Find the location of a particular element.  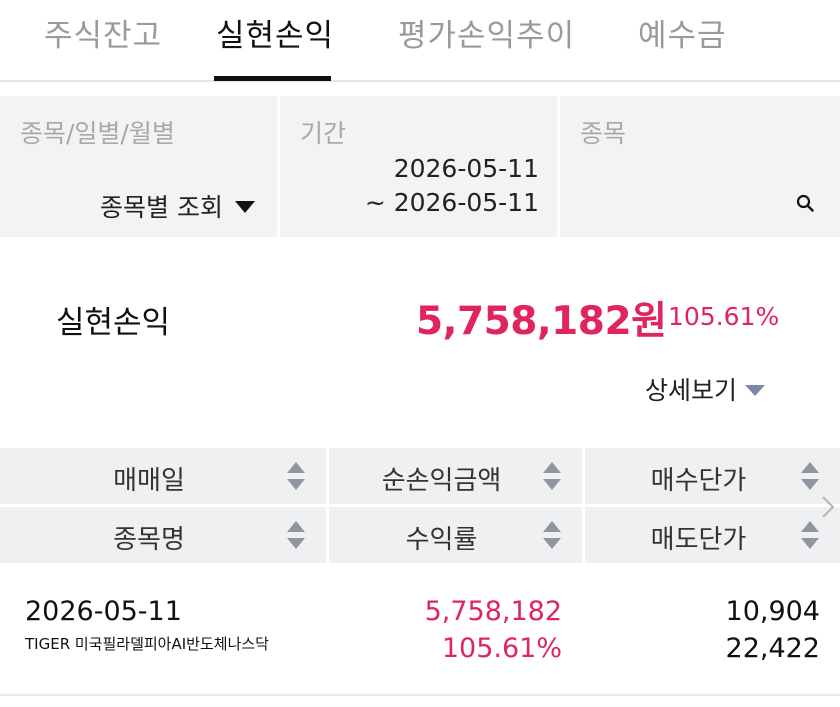

header-sell-price: 매도단가 is located at coordinates (712, 535).